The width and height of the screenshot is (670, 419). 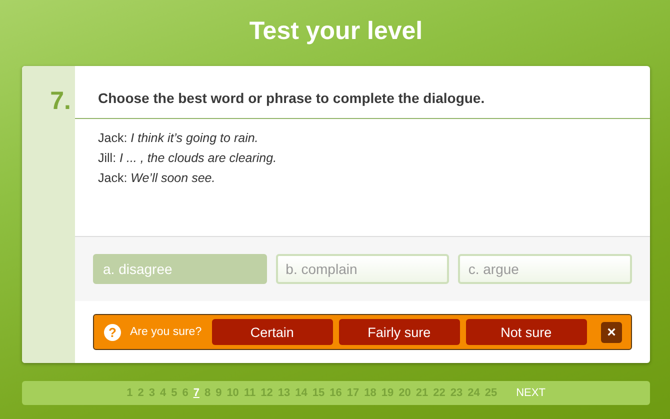 What do you see at coordinates (157, 178) in the screenshot?
I see `dialogue-line: Jack: We’ll soon see.` at bounding box center [157, 178].